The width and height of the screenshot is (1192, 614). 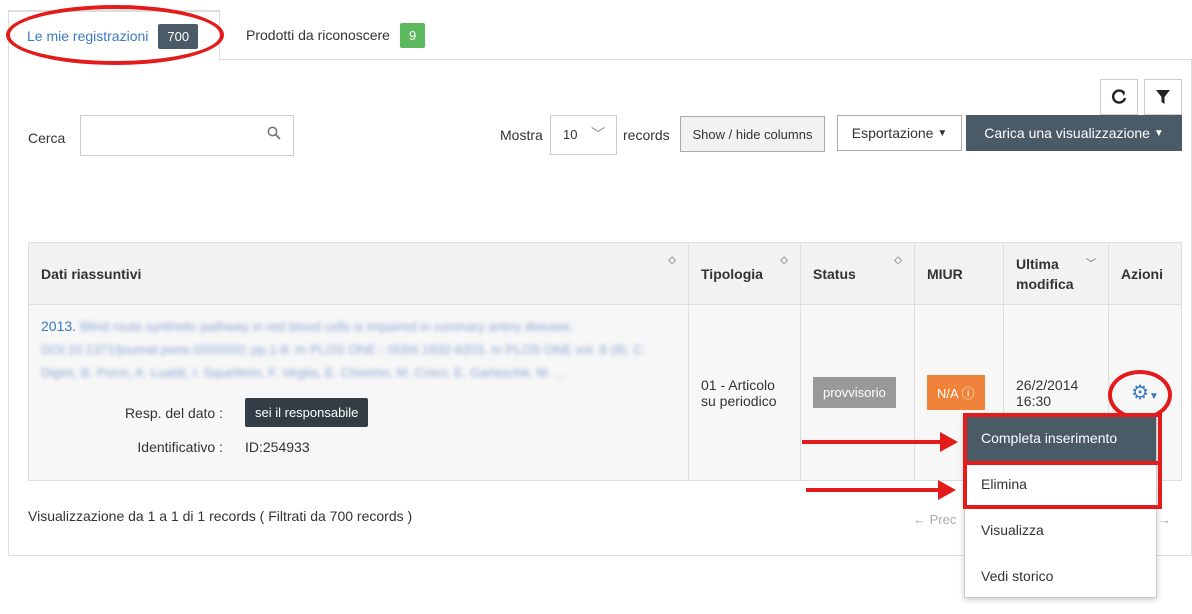 I want to click on menu-item-vedi-storico: Vedi storico, so click(x=1060, y=576).